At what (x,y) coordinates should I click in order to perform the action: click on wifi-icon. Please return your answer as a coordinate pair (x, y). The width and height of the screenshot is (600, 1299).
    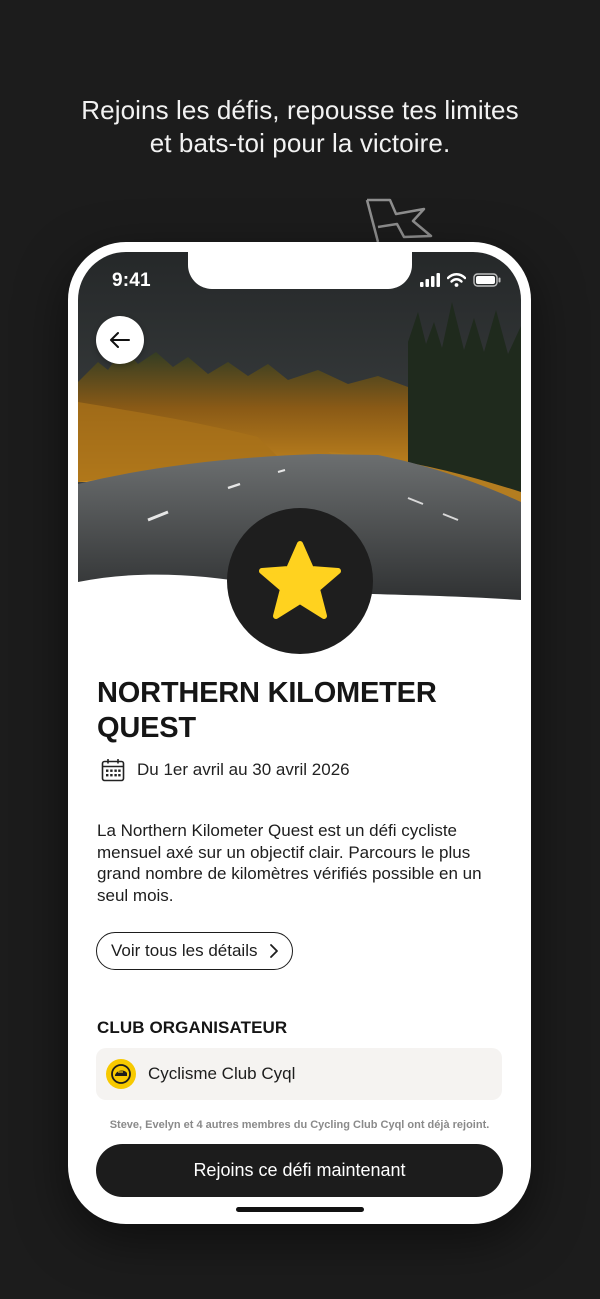
    Looking at the image, I should click on (456, 280).